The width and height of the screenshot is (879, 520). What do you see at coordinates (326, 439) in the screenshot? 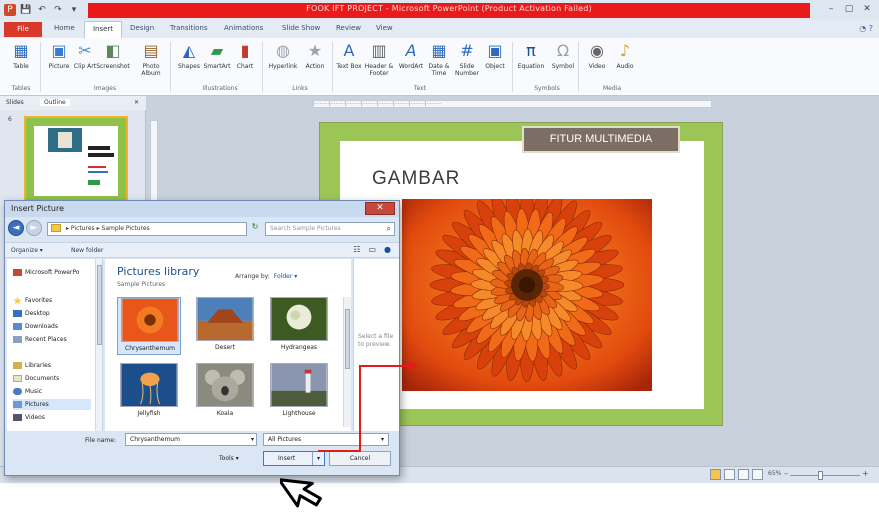
I see `file-type-select: All Pictures ▾` at bounding box center [326, 439].